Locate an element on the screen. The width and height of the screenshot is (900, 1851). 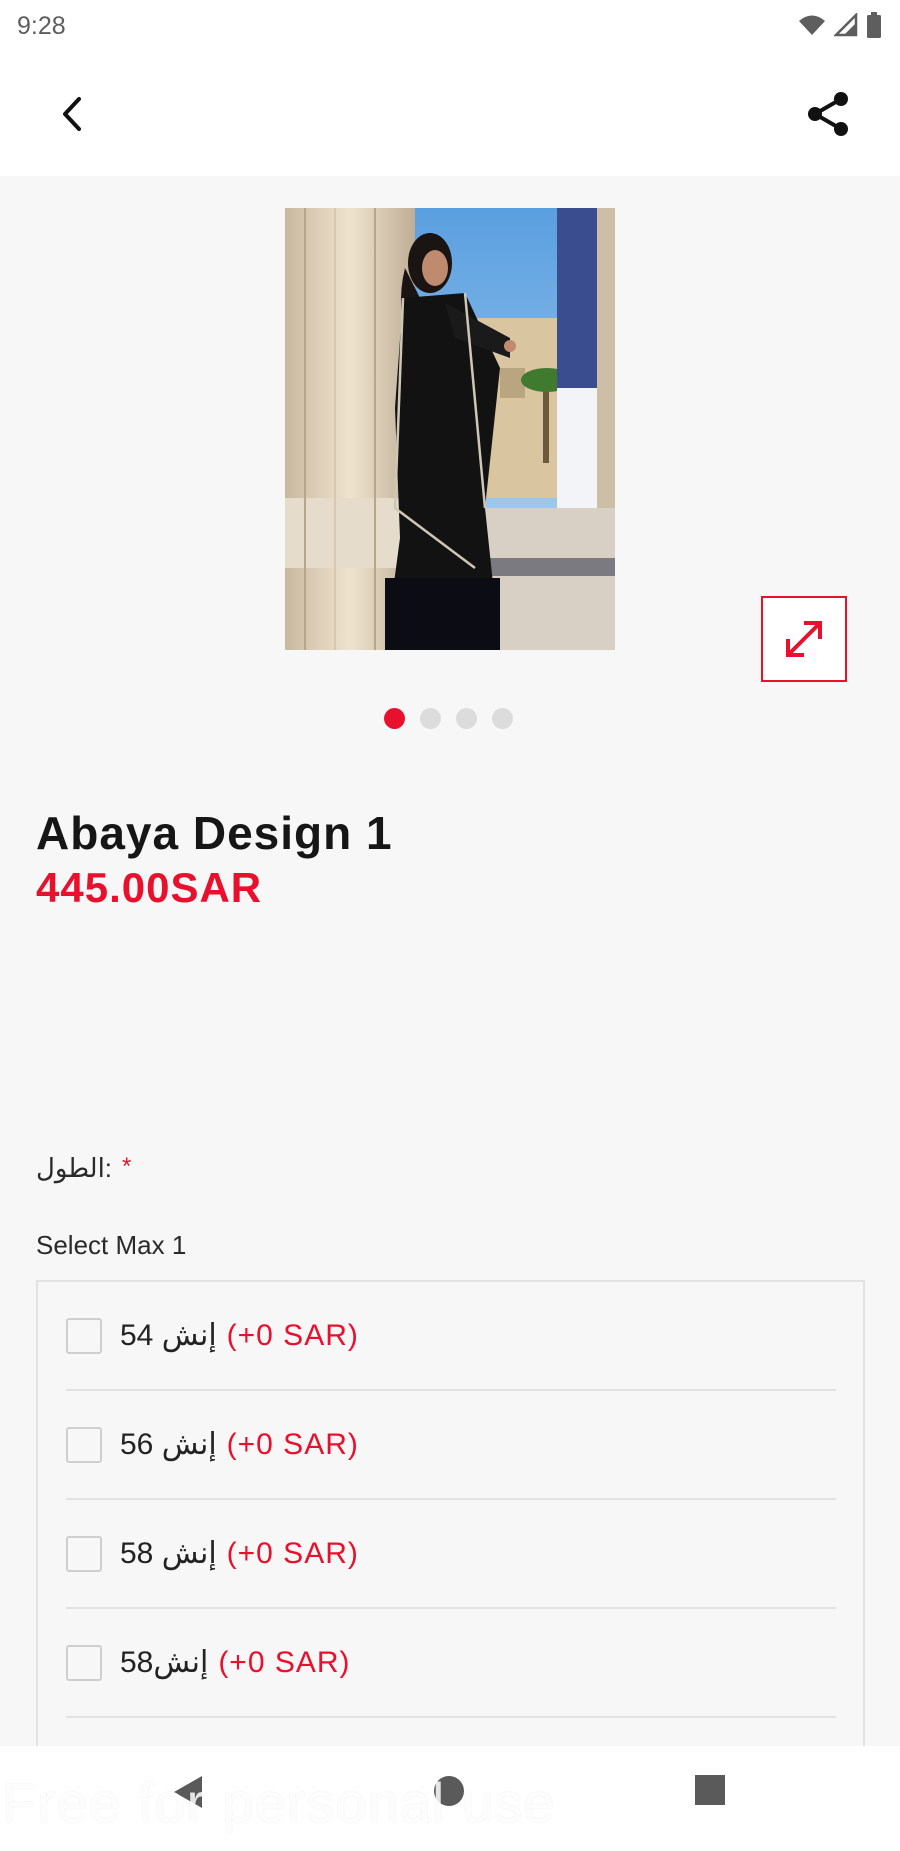
status-bar: 9:28 is located at coordinates (450, 28).